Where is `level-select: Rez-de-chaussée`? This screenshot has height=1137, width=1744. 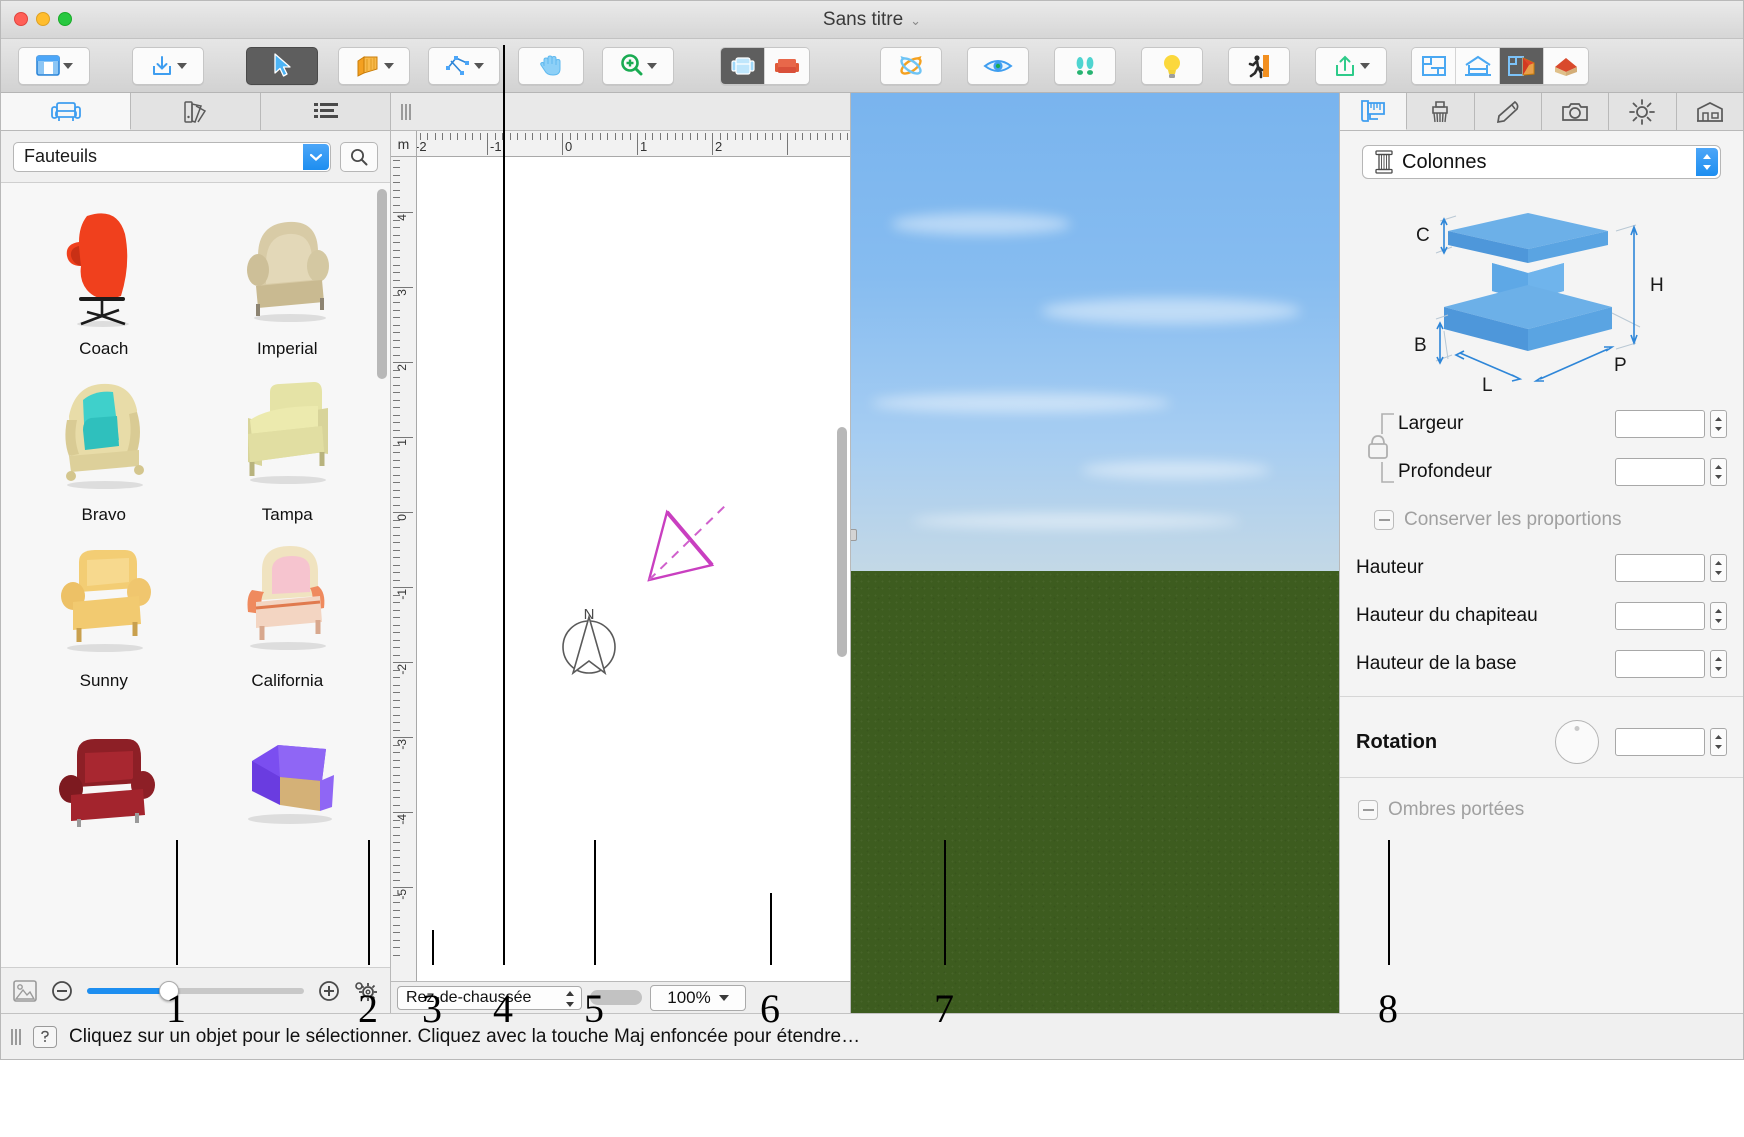 level-select: Rez-de-chaussée is located at coordinates (489, 997).